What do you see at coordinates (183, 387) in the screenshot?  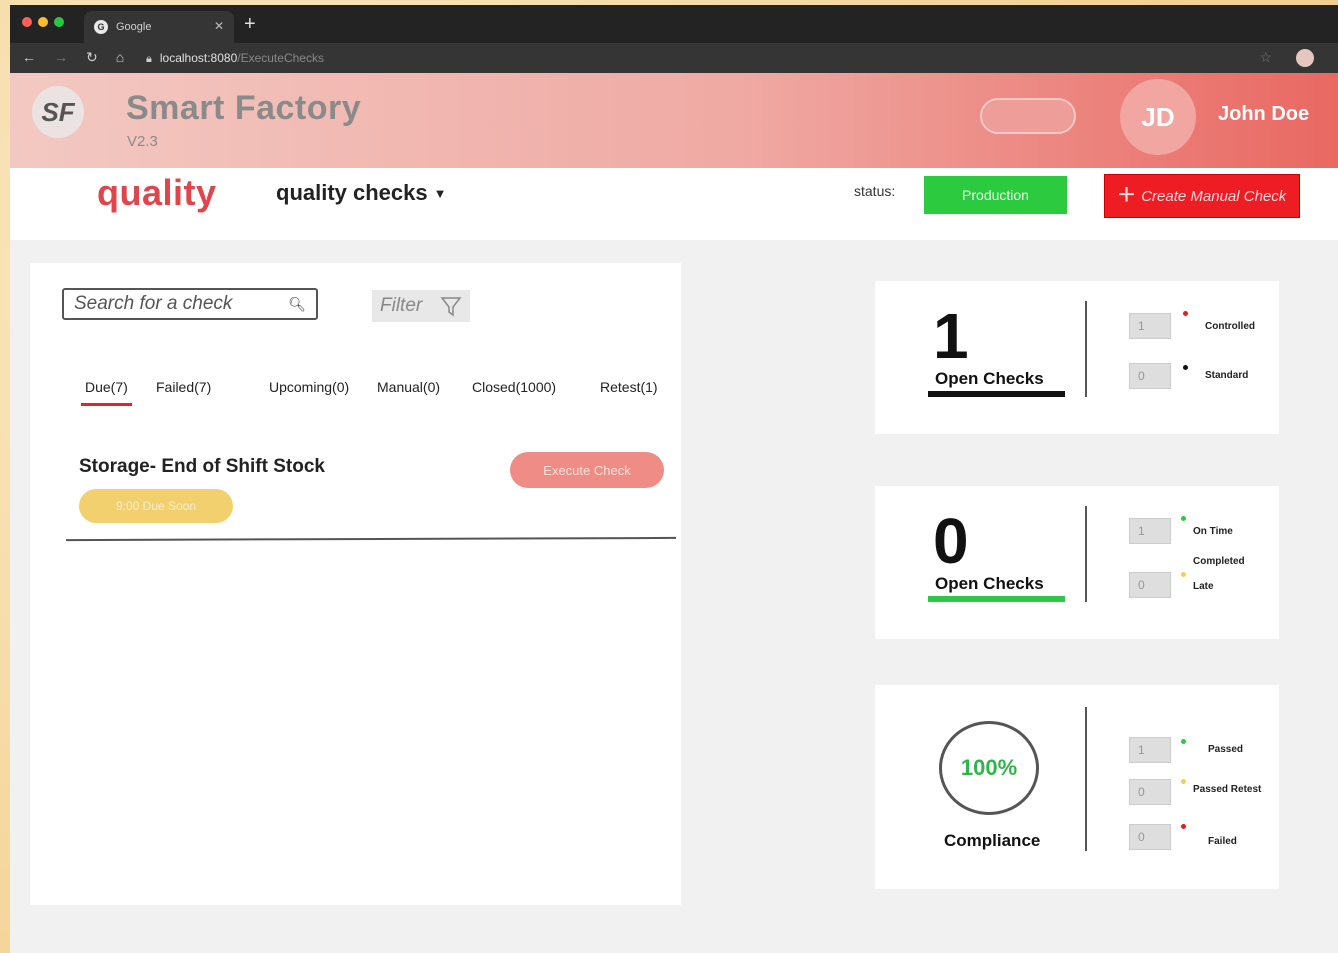 I see `tab-failed: Failed(7)` at bounding box center [183, 387].